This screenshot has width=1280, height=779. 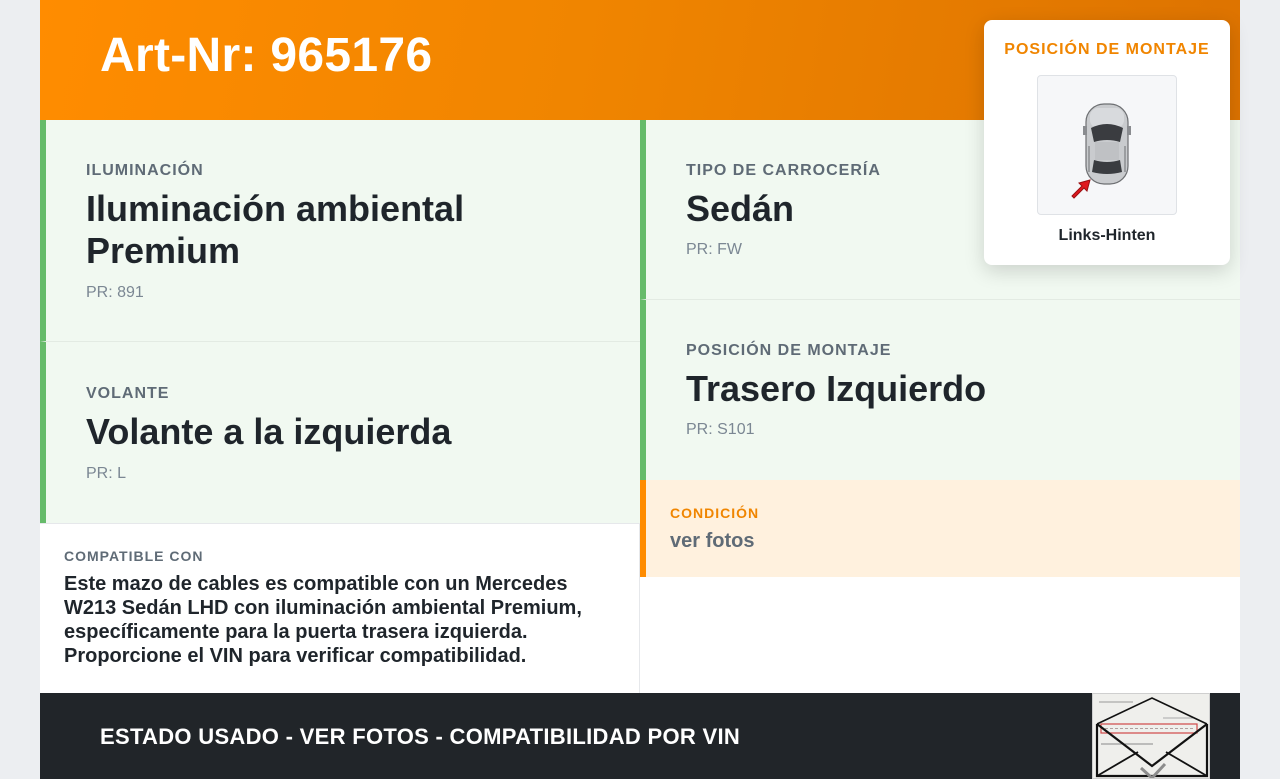 What do you see at coordinates (740, 208) in the screenshot?
I see `spec-value: Sedán` at bounding box center [740, 208].